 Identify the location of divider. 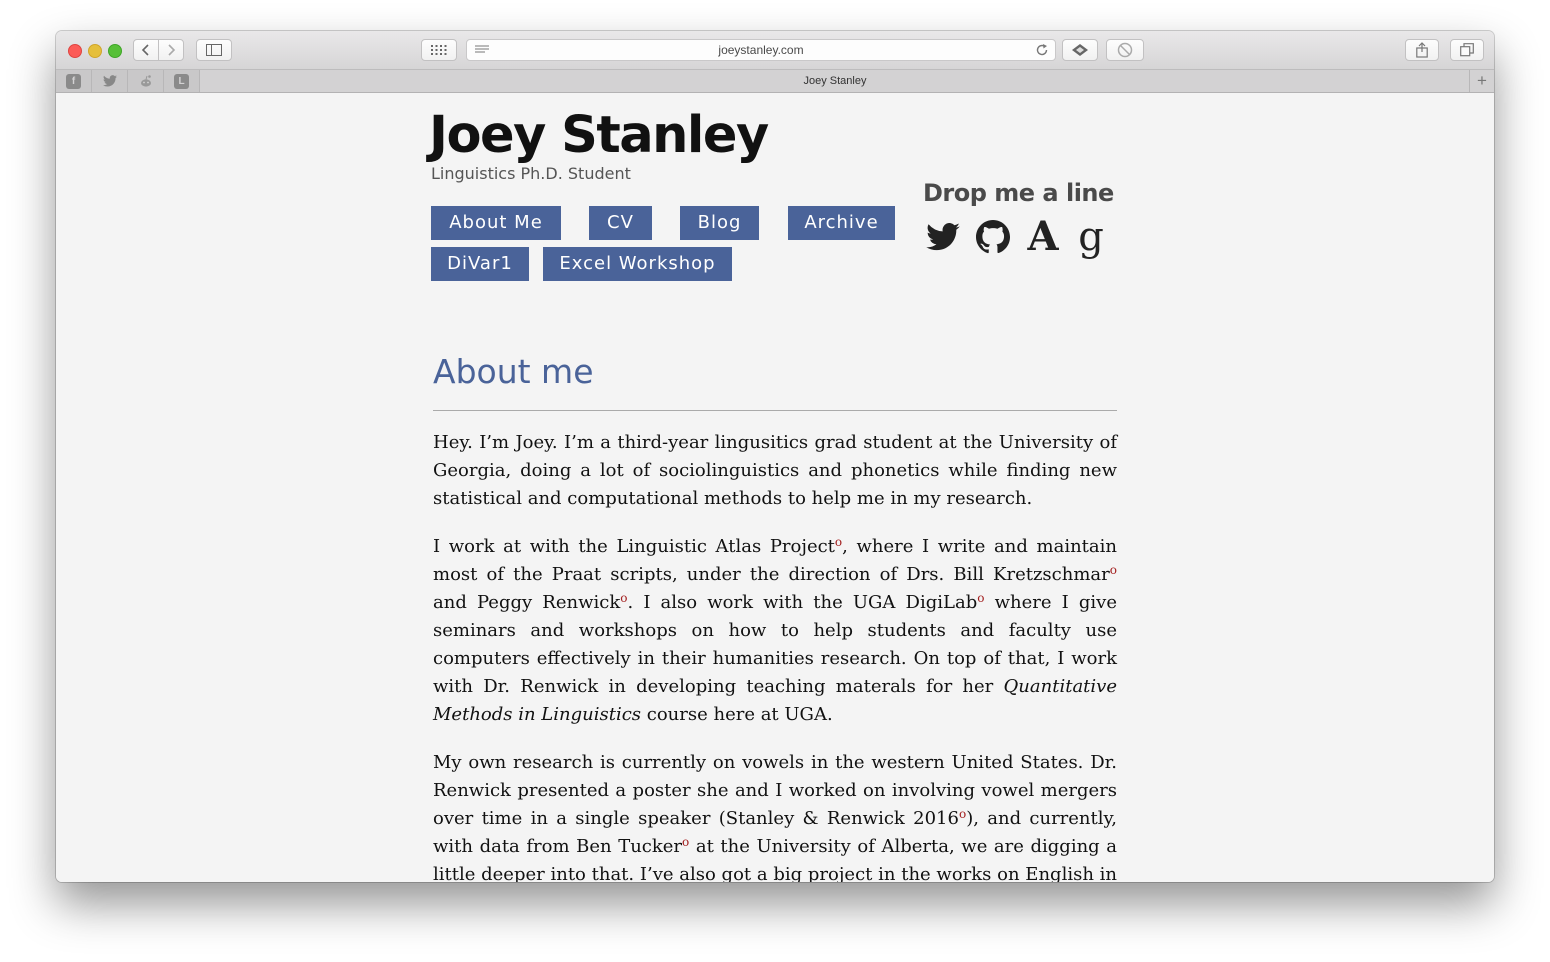
(775, 410).